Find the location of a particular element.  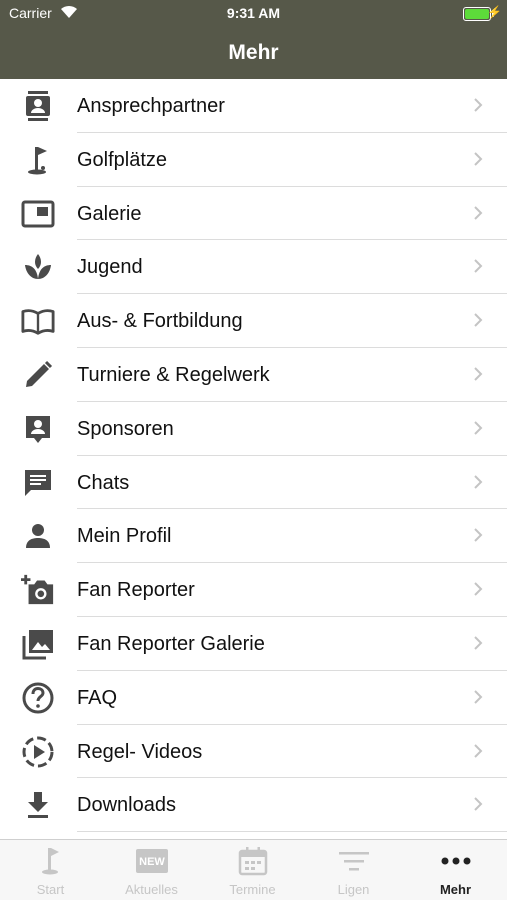

menu-item-label: FAQ is located at coordinates (97, 697).